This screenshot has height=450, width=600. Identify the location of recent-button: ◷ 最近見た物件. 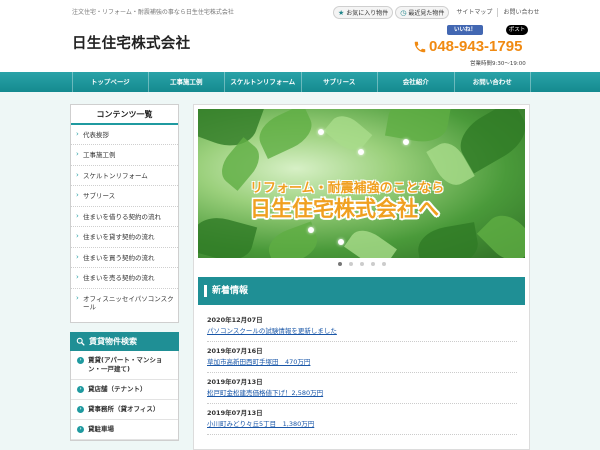
(422, 12).